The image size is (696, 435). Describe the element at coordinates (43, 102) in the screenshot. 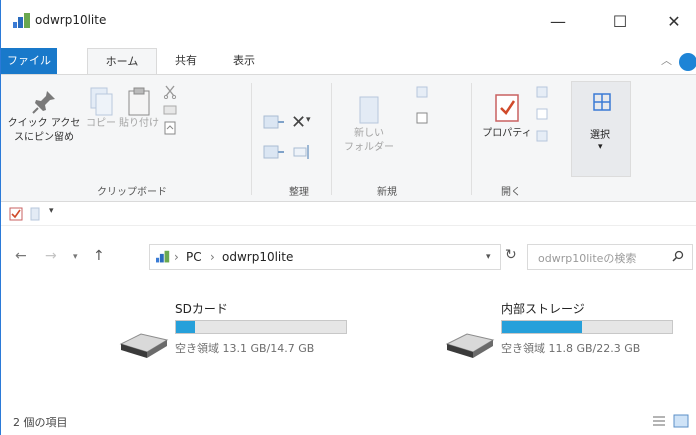

I see `pin-icon` at that location.